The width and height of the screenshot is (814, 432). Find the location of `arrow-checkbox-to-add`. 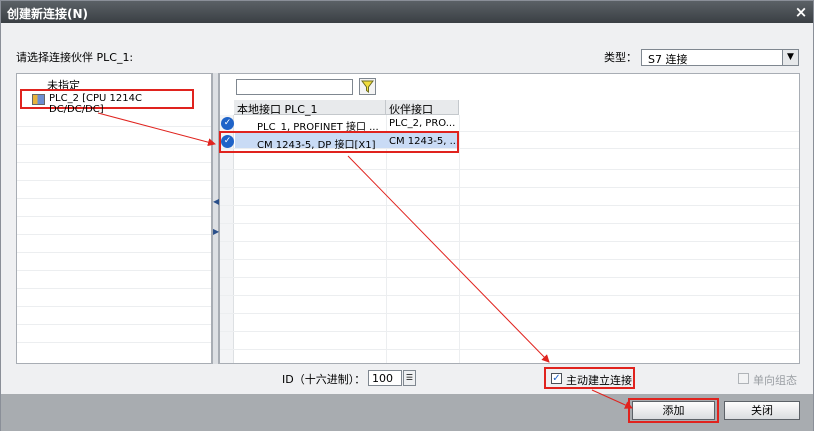

arrow-checkbox-to-add is located at coordinates (612, 399).